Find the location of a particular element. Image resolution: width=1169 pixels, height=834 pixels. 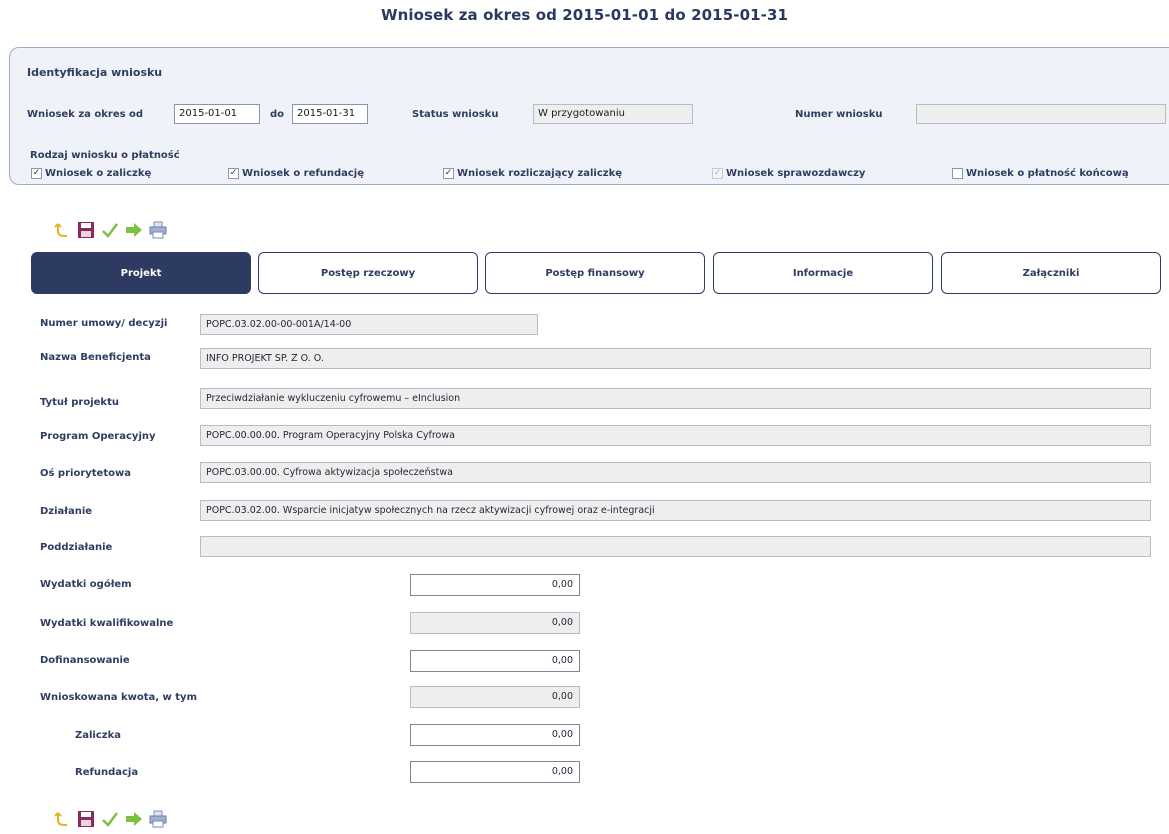

period-to-label: do is located at coordinates (277, 114).